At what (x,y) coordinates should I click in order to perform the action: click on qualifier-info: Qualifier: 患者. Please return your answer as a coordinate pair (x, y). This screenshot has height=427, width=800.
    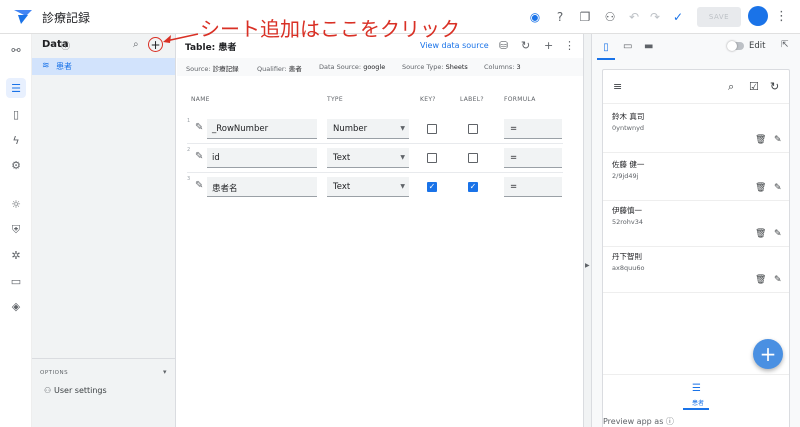
    Looking at the image, I should click on (279, 69).